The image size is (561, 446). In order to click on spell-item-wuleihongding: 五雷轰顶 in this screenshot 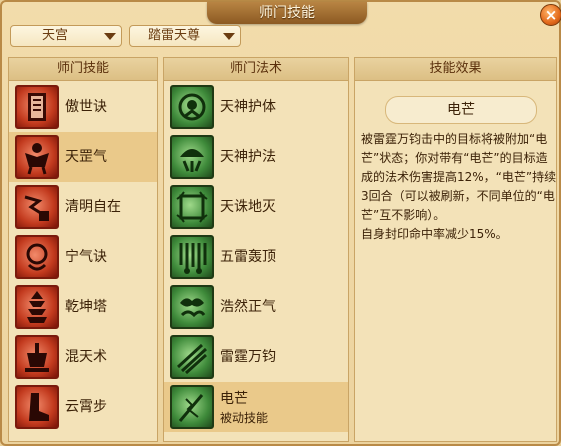, I will do `click(256, 257)`.